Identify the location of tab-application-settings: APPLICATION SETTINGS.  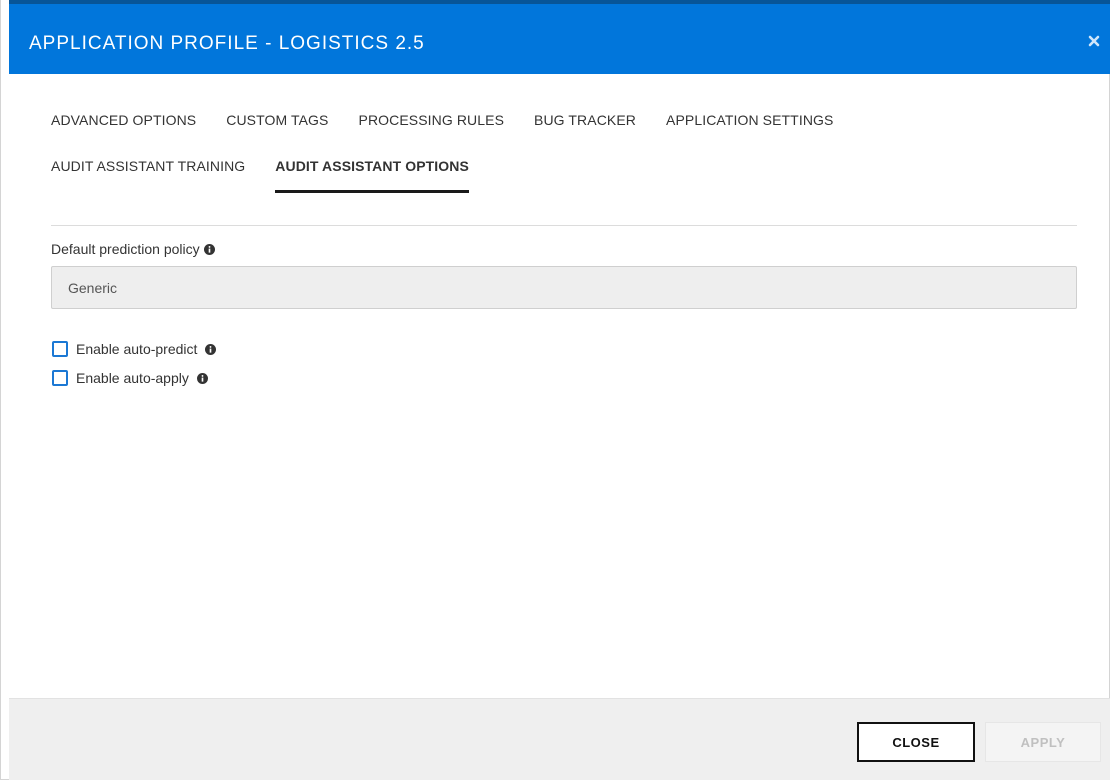
(749, 120).